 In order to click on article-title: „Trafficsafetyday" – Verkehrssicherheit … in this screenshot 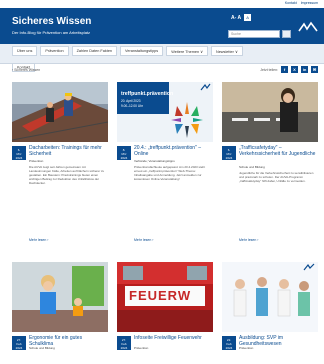, I will do `click(278, 151)`.